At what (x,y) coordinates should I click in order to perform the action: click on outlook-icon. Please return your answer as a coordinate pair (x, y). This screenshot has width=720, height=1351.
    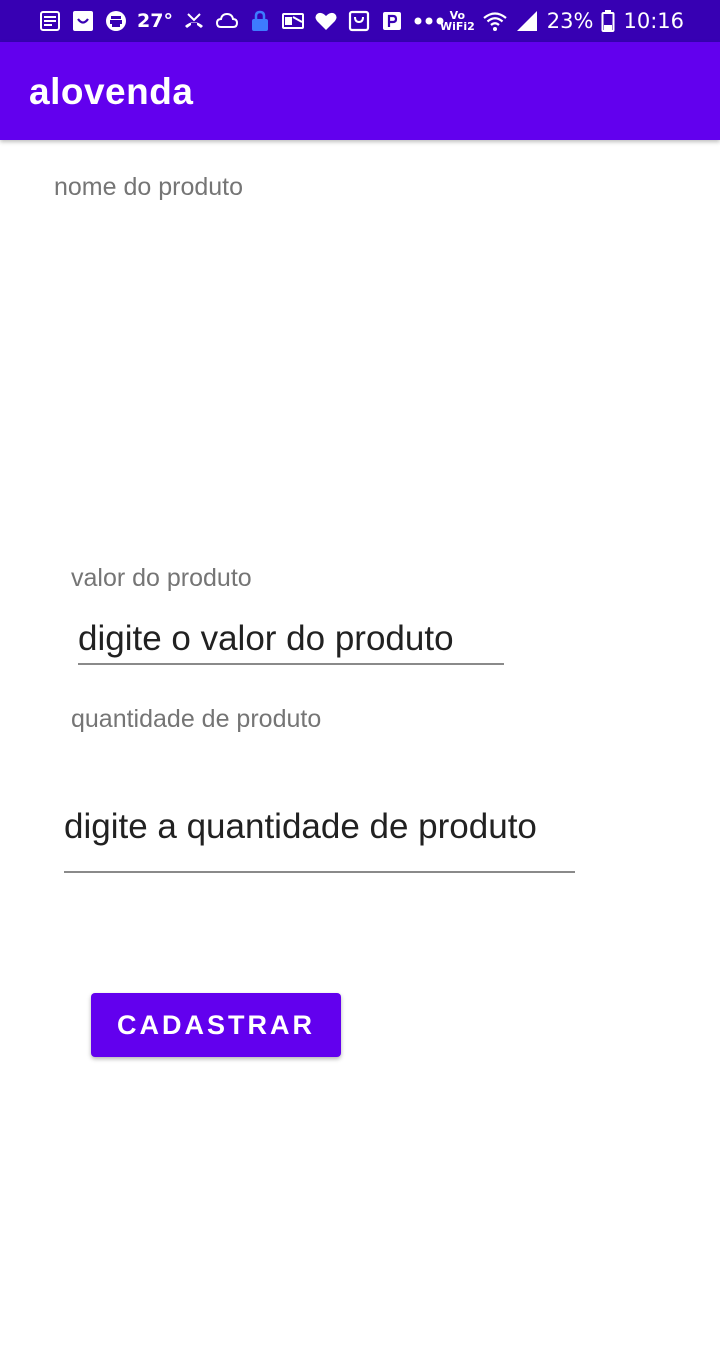
    Looking at the image, I should click on (293, 21).